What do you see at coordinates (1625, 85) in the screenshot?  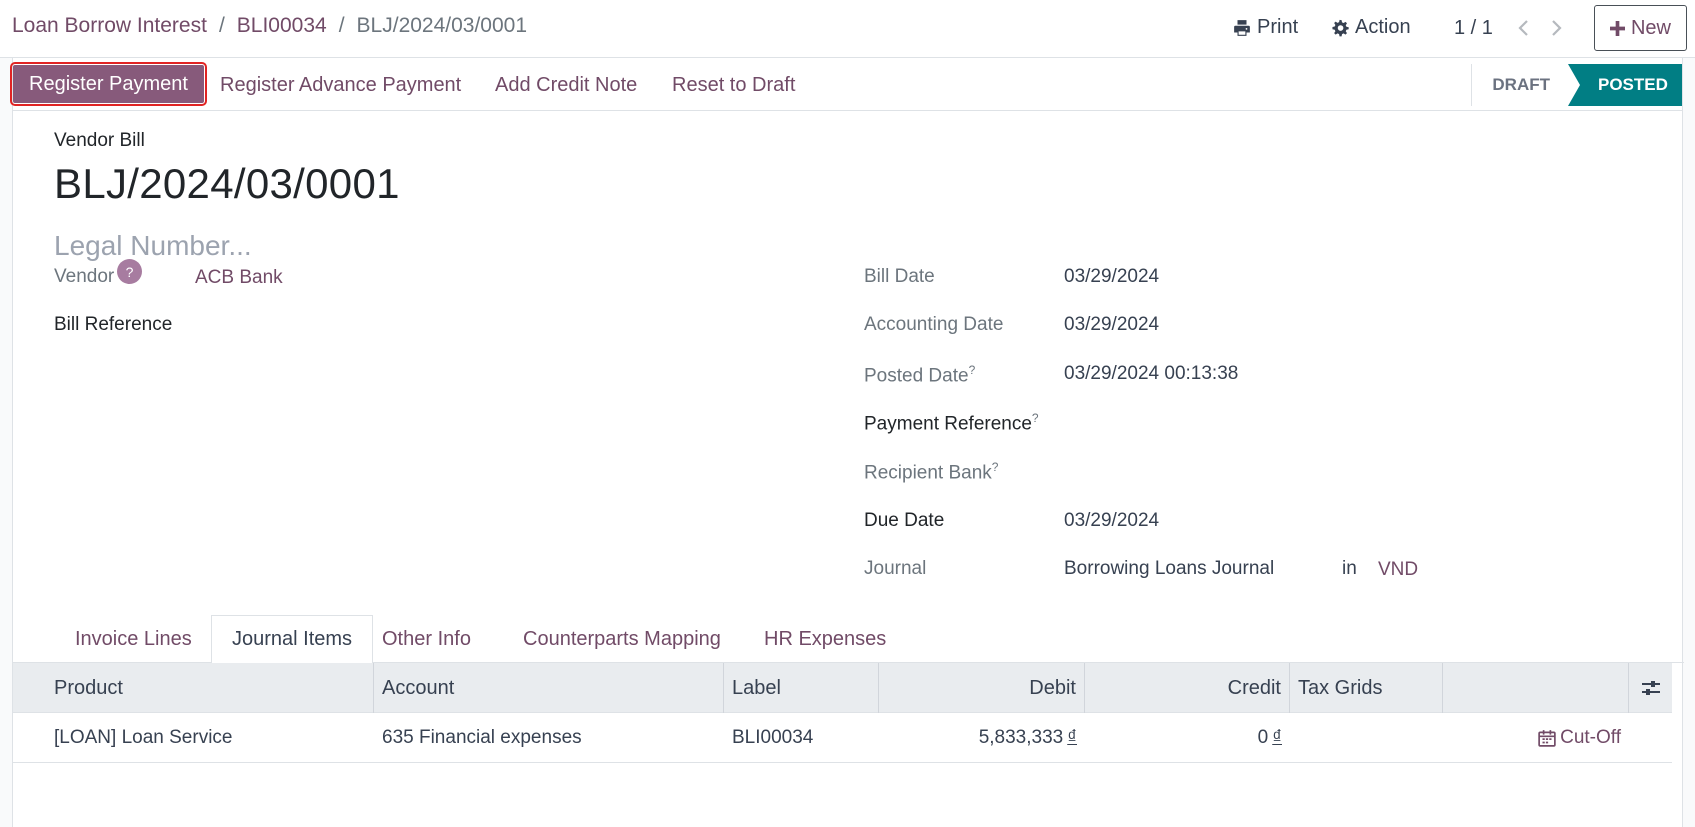 I see `stage-posted: POSTED` at bounding box center [1625, 85].